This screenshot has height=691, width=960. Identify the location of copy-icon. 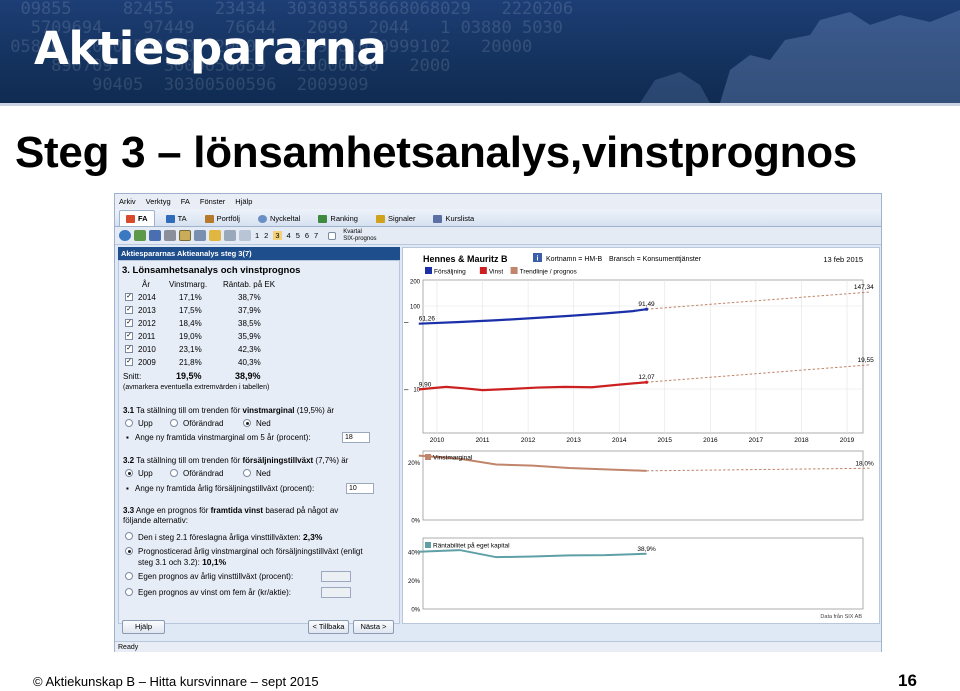
(245, 235).